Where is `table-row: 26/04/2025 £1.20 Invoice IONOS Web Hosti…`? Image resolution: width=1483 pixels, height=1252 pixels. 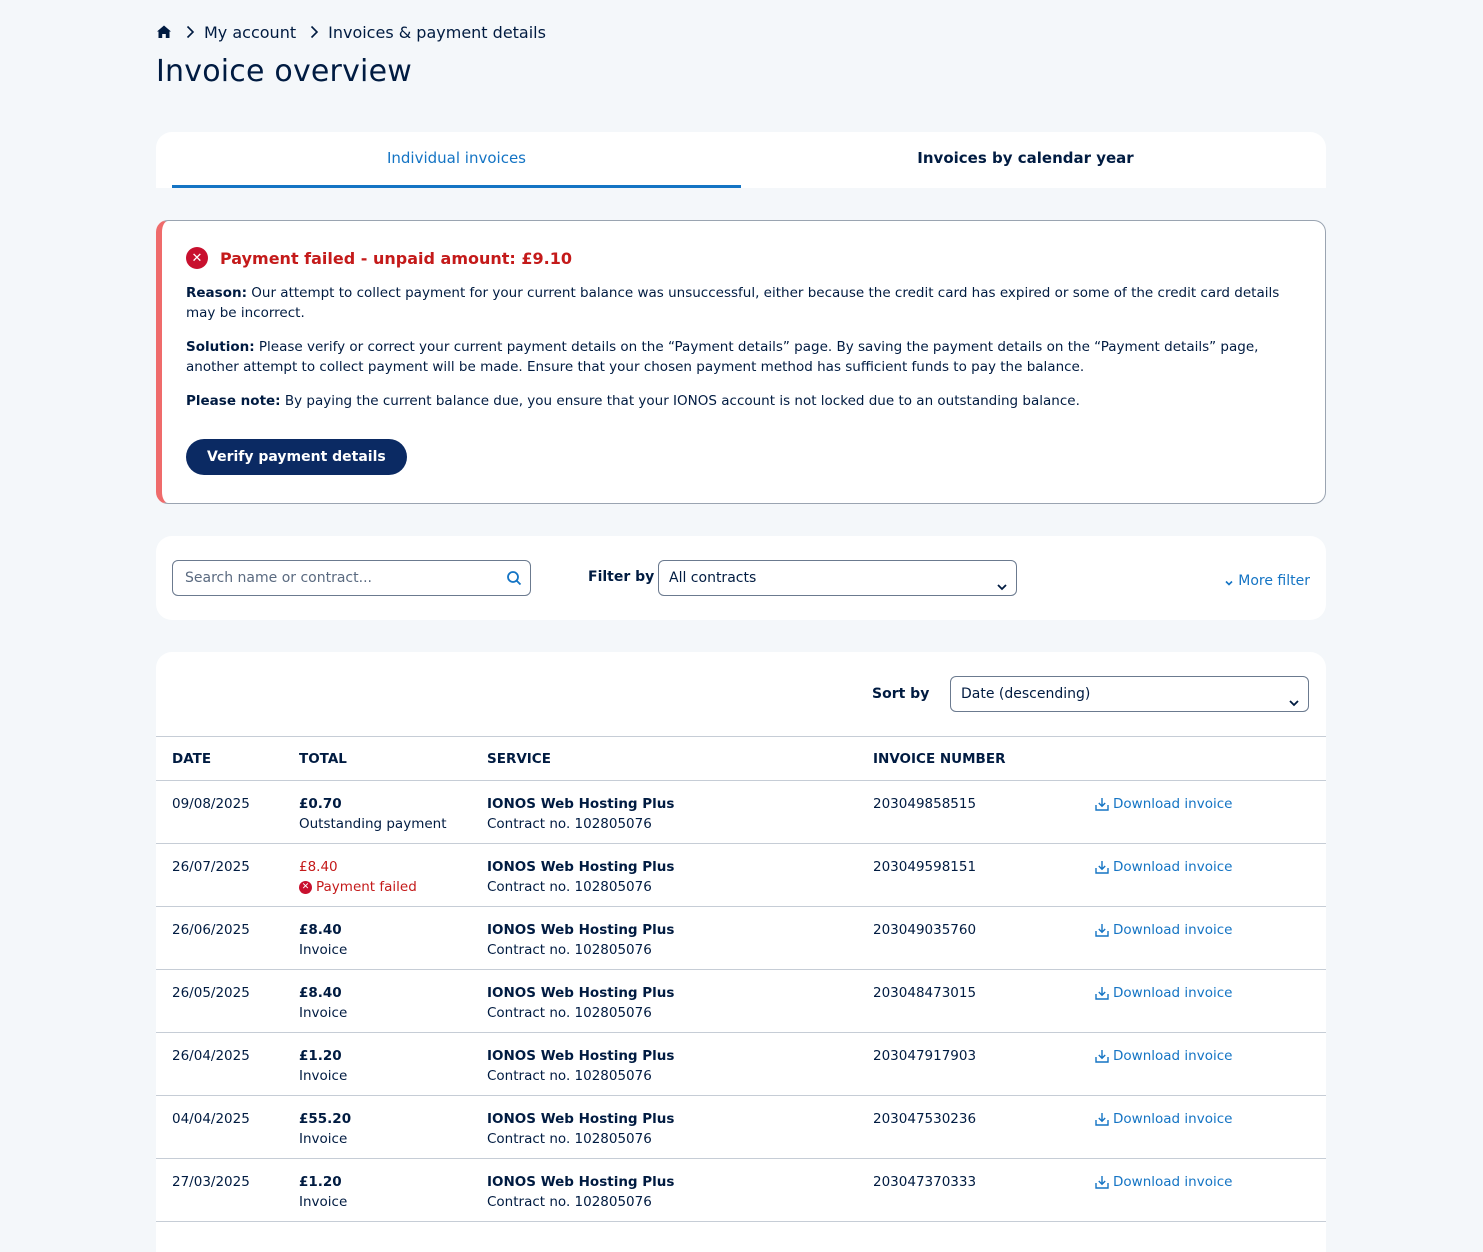 table-row: 26/04/2025 £1.20 Invoice IONOS Web Hosti… is located at coordinates (741, 1064).